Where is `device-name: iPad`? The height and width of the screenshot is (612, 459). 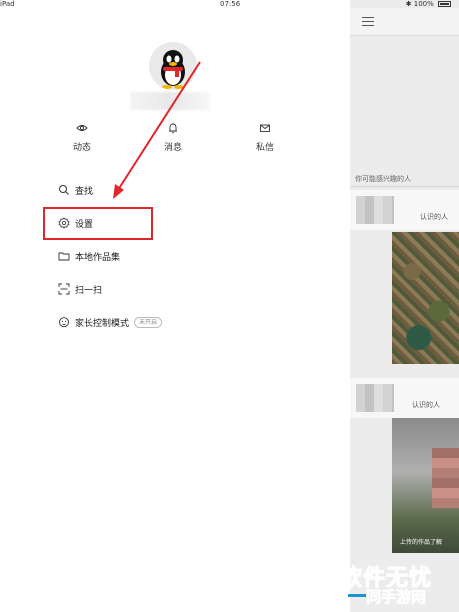
device-name: iPad is located at coordinates (7, 4).